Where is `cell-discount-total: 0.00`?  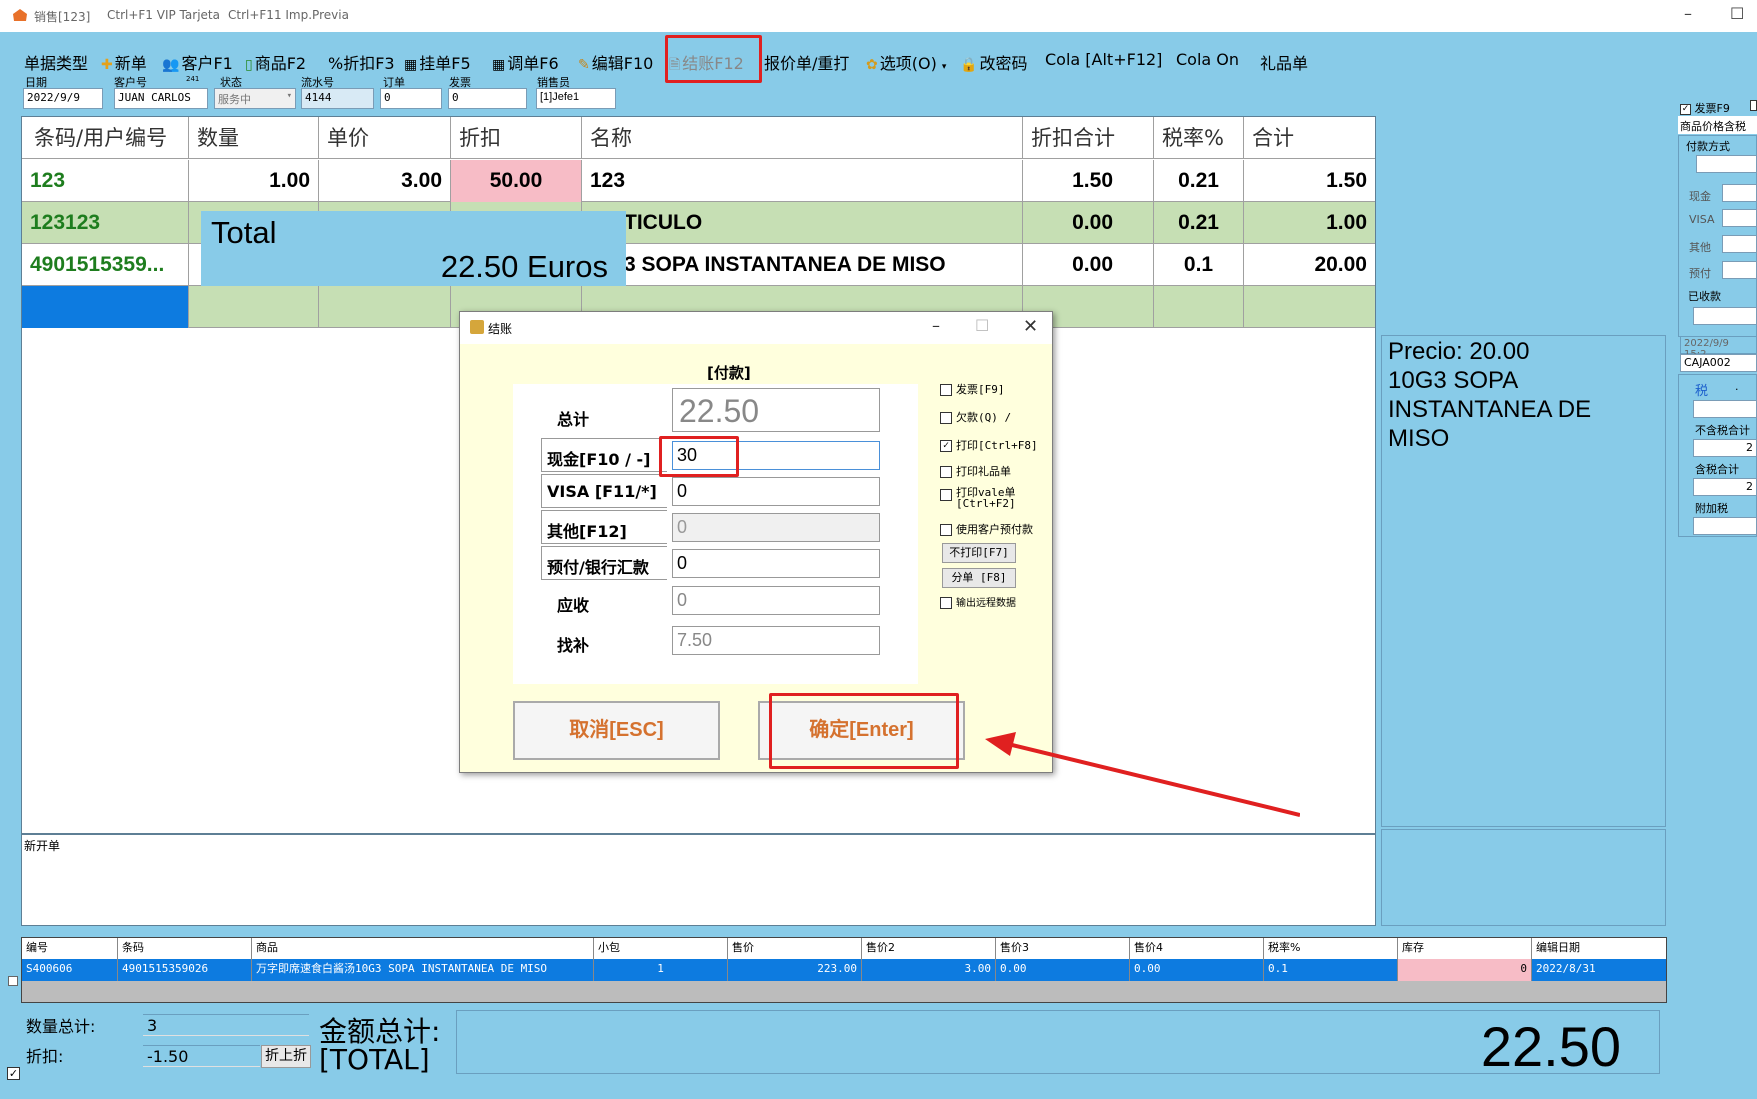 cell-discount-total: 0.00 is located at coordinates (1088, 265).